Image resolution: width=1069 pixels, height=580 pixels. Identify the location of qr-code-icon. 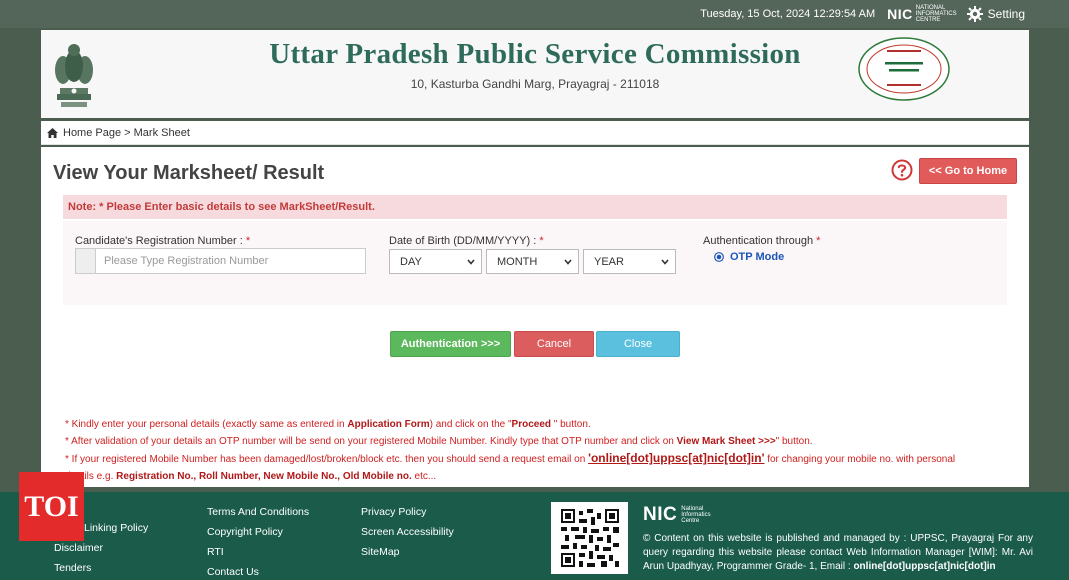
(589, 538).